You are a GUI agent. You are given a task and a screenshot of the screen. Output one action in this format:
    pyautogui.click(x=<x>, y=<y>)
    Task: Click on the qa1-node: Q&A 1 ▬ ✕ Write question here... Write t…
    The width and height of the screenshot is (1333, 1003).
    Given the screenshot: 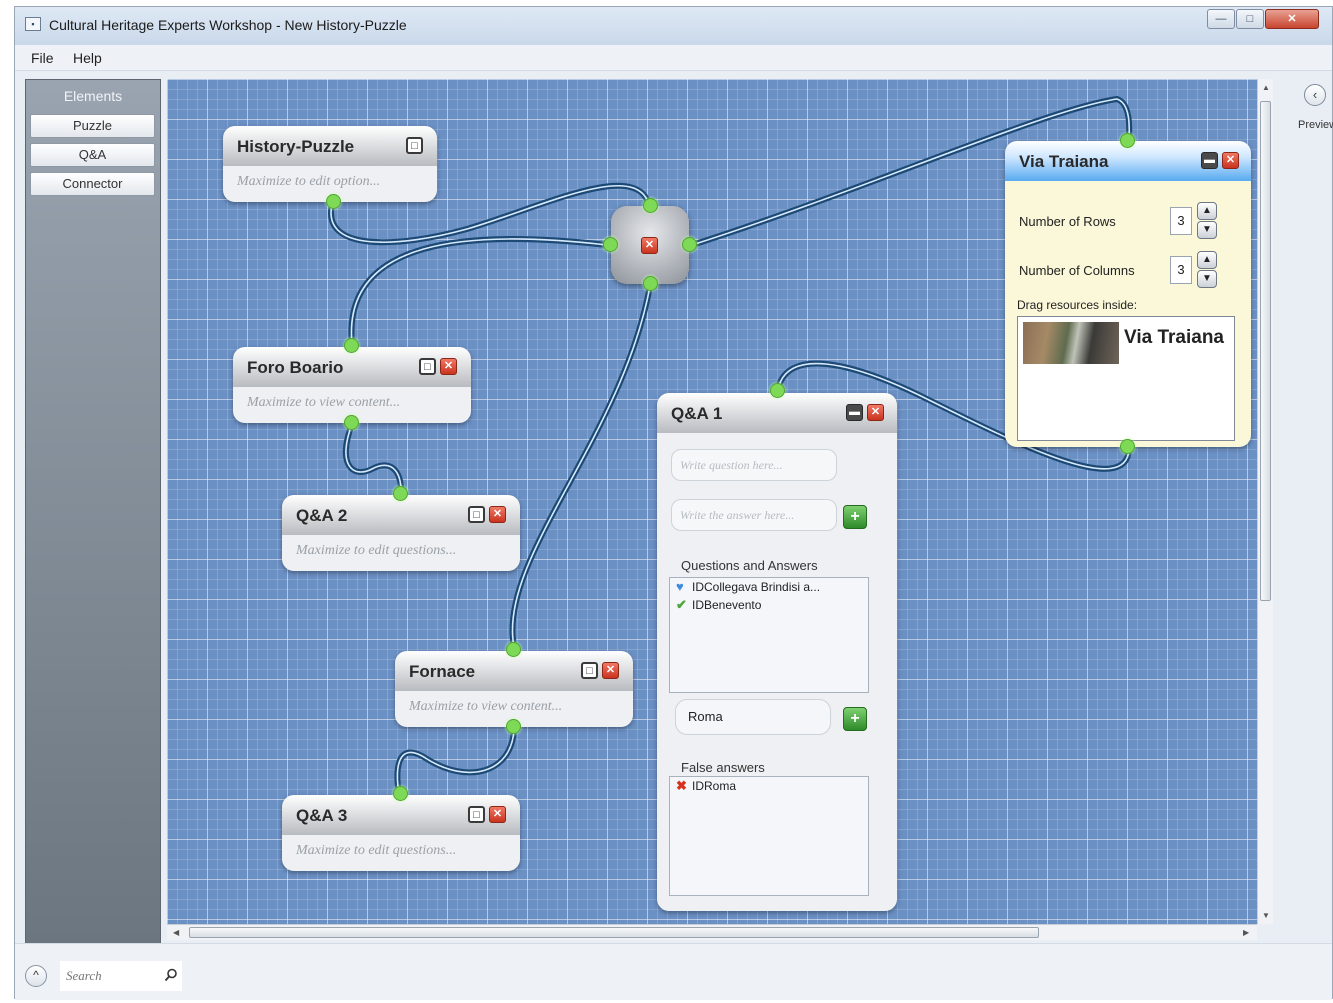 What is the action you would take?
    pyautogui.click(x=777, y=647)
    